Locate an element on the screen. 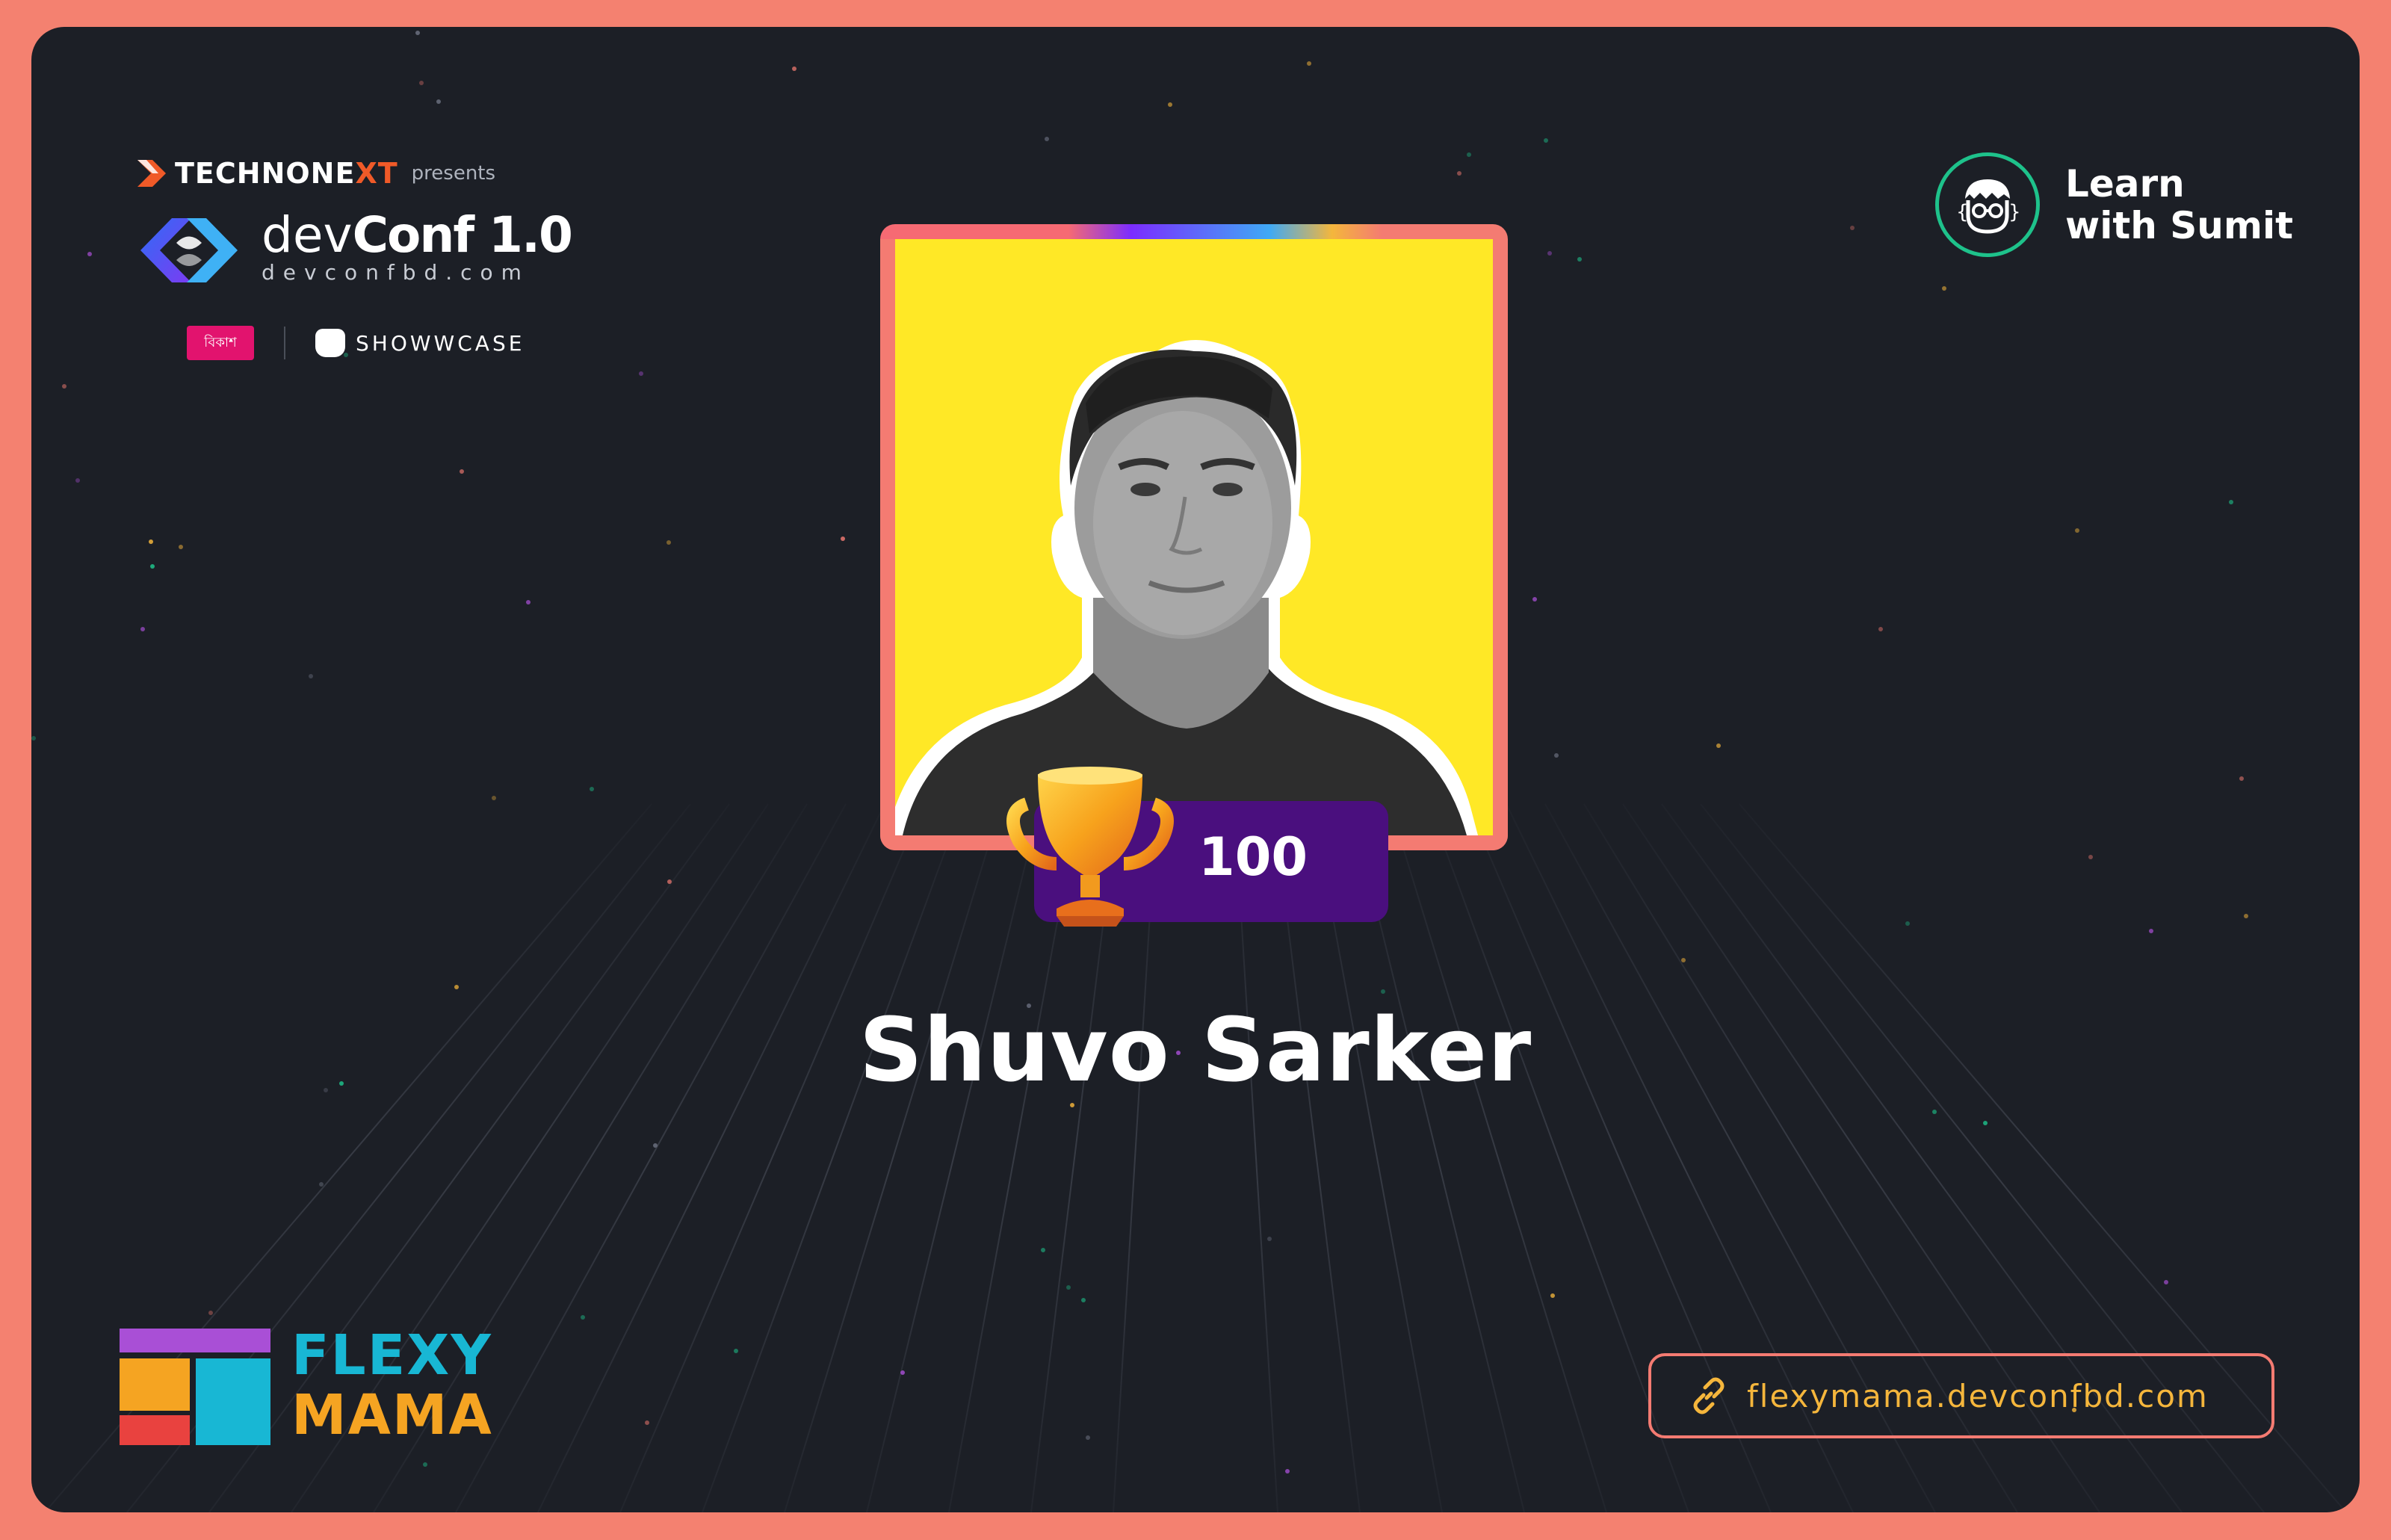 This screenshot has height=1540, width=2391. participant-name: Shuvo Sarker is located at coordinates (1195, 1050).